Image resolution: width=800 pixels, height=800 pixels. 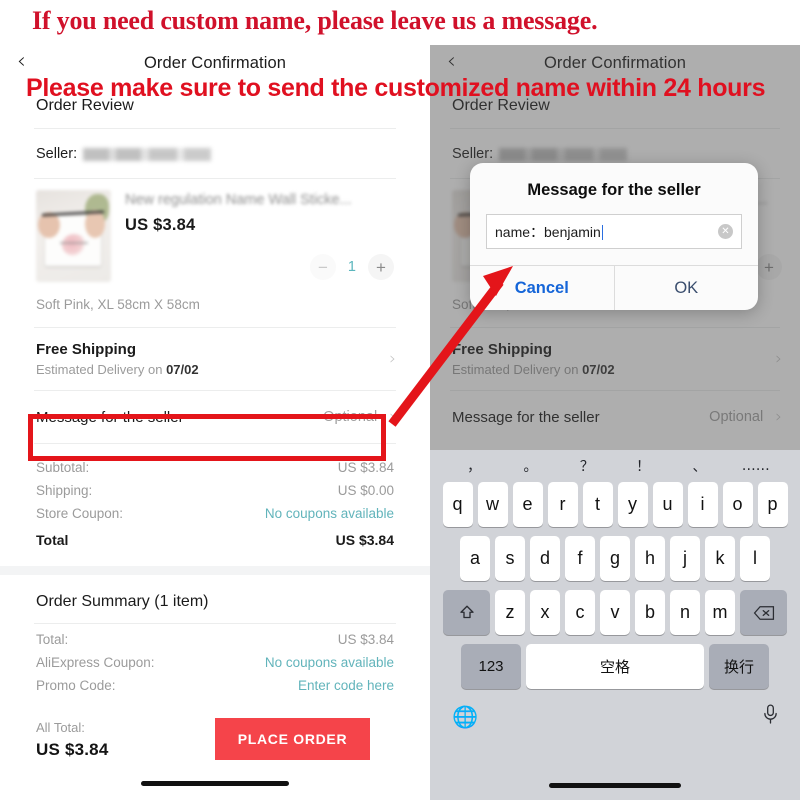 I want to click on summary-line-coupon: AliExpress Coupon: No coupons available, so click(x=215, y=662).